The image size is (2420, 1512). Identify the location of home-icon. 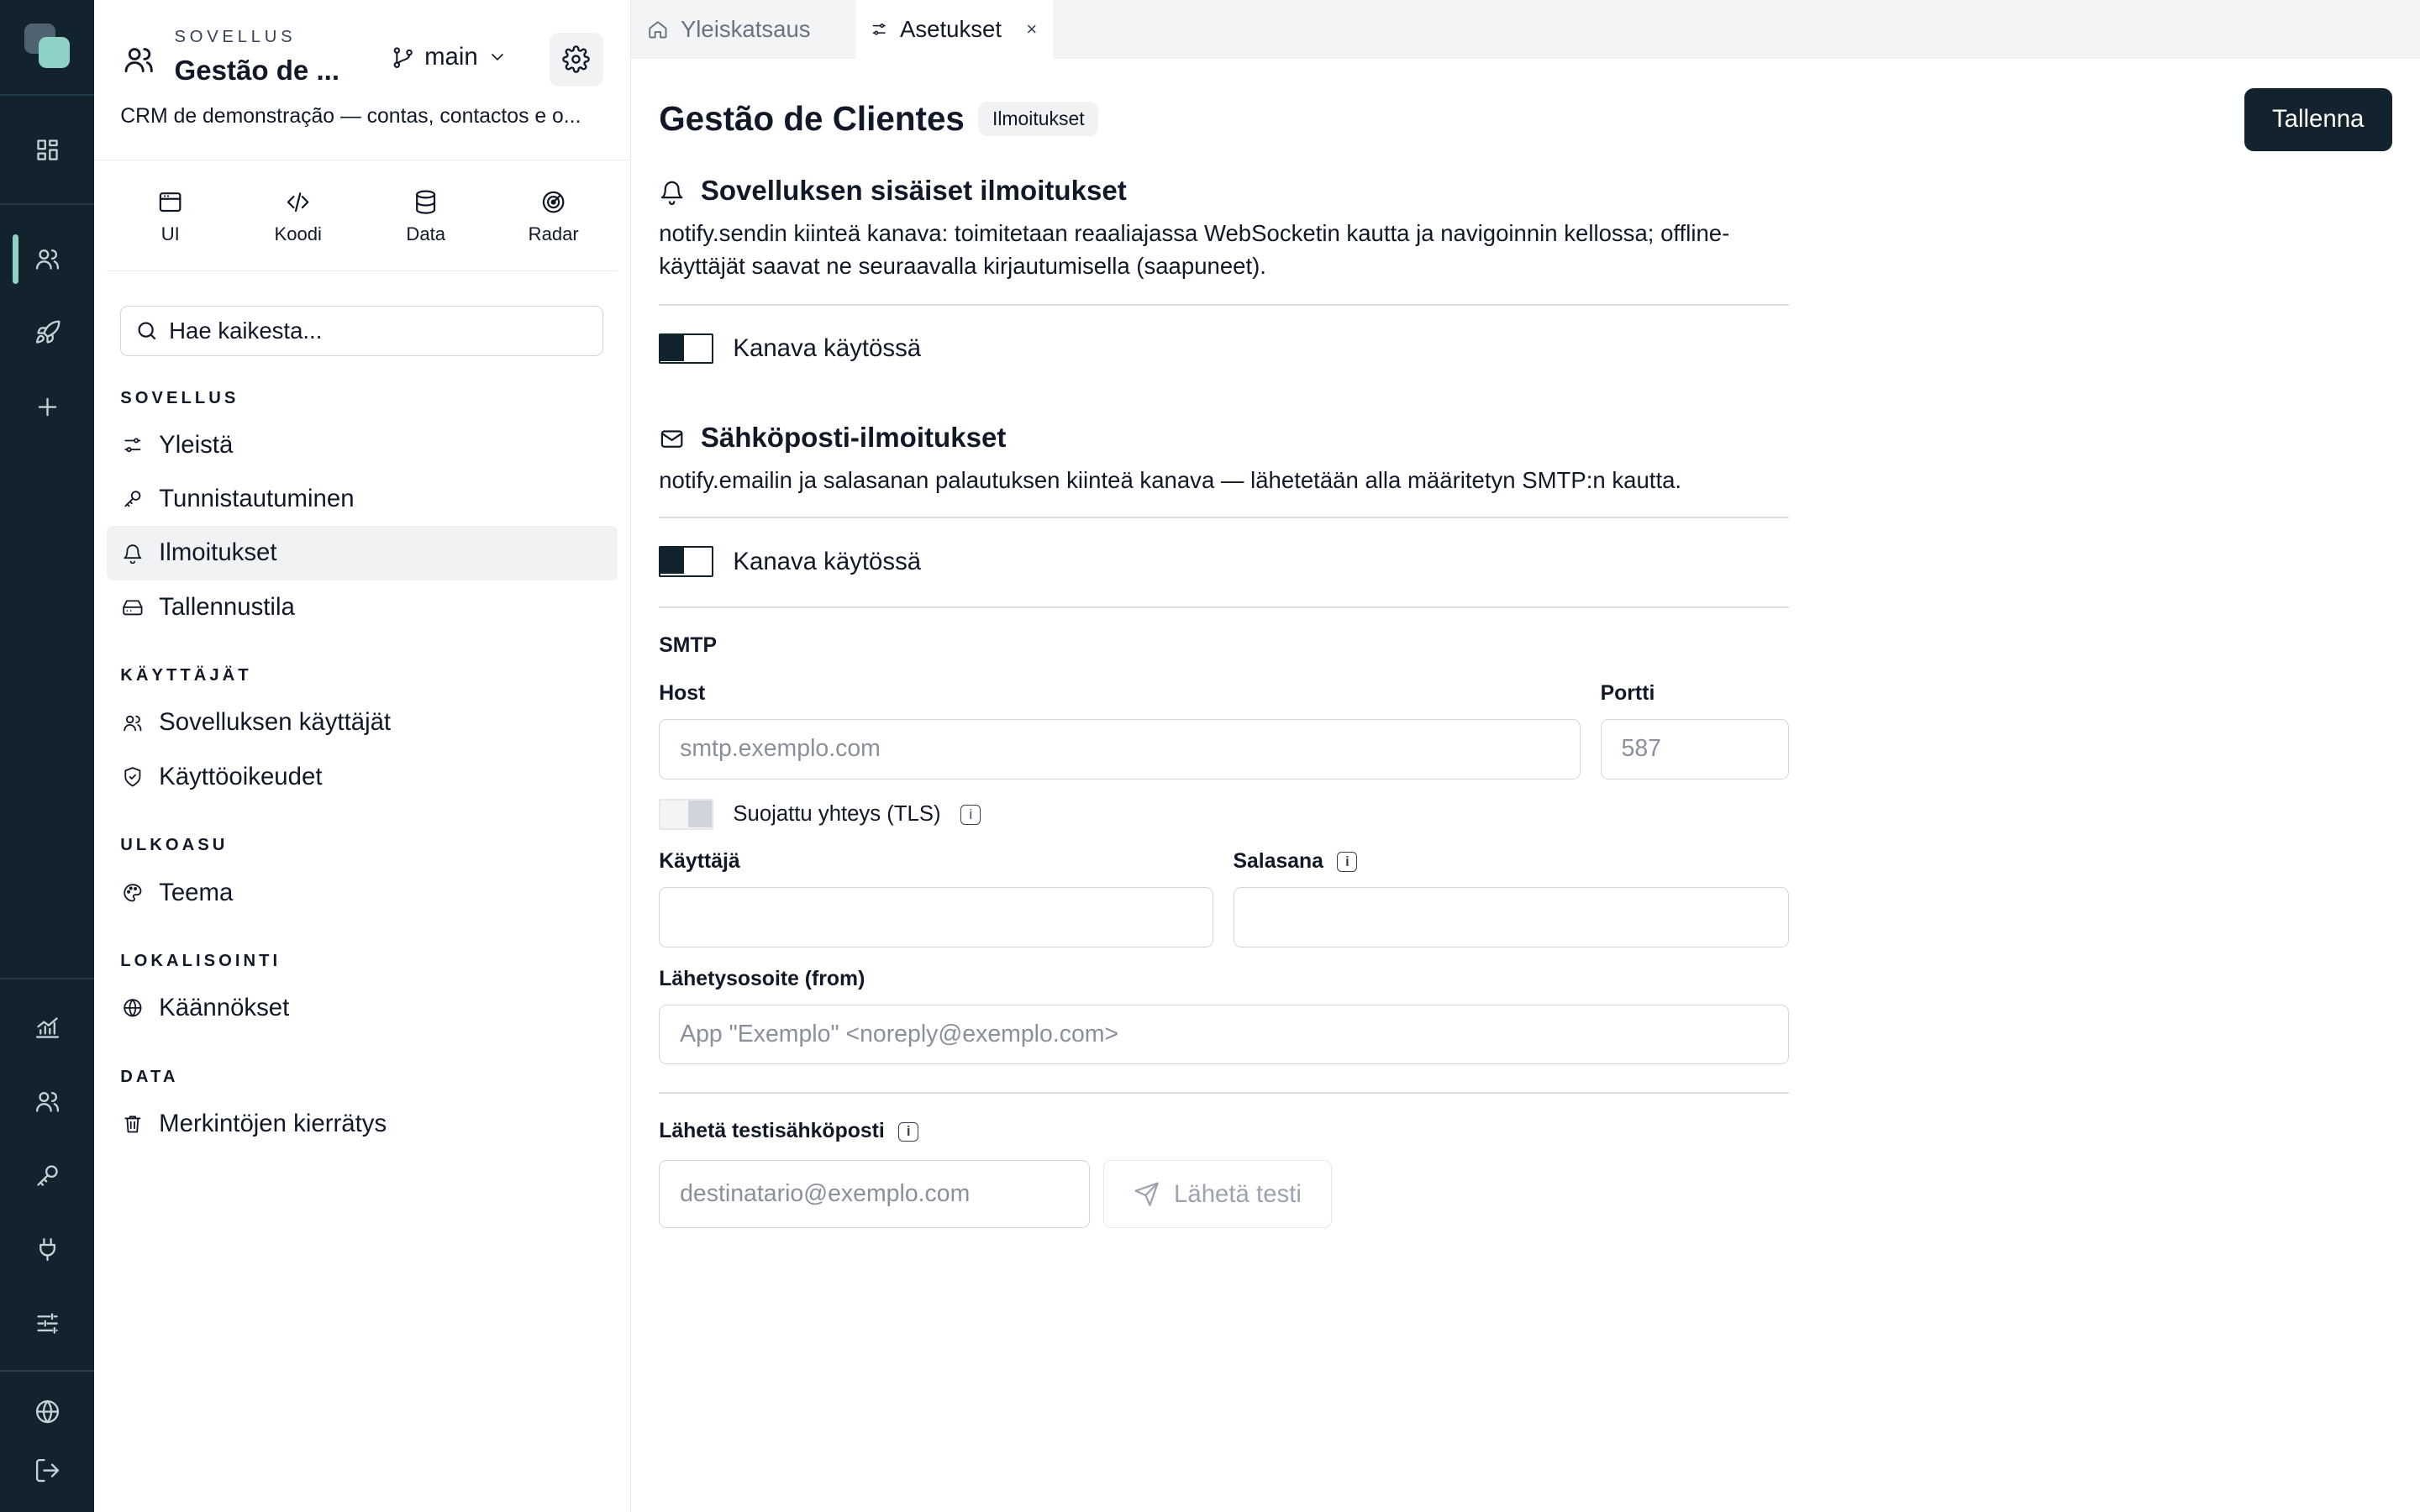
(658, 30).